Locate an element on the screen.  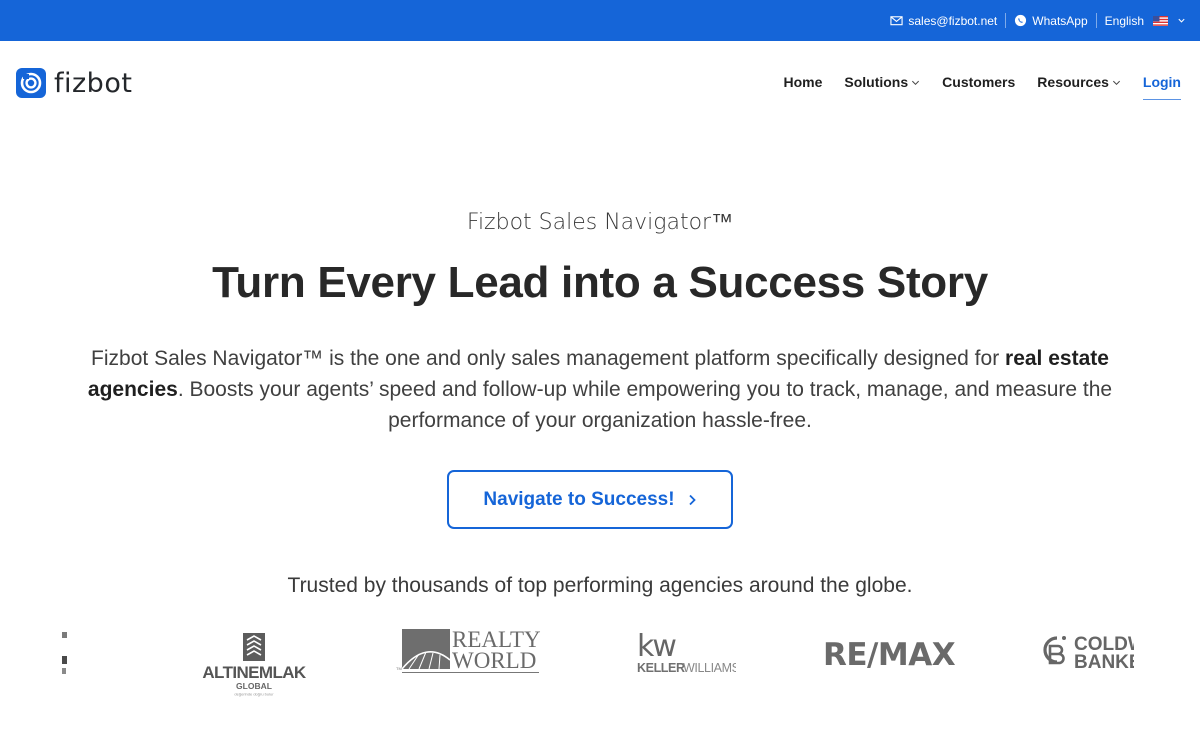
nav-item-customers: Customers is located at coordinates (978, 82).